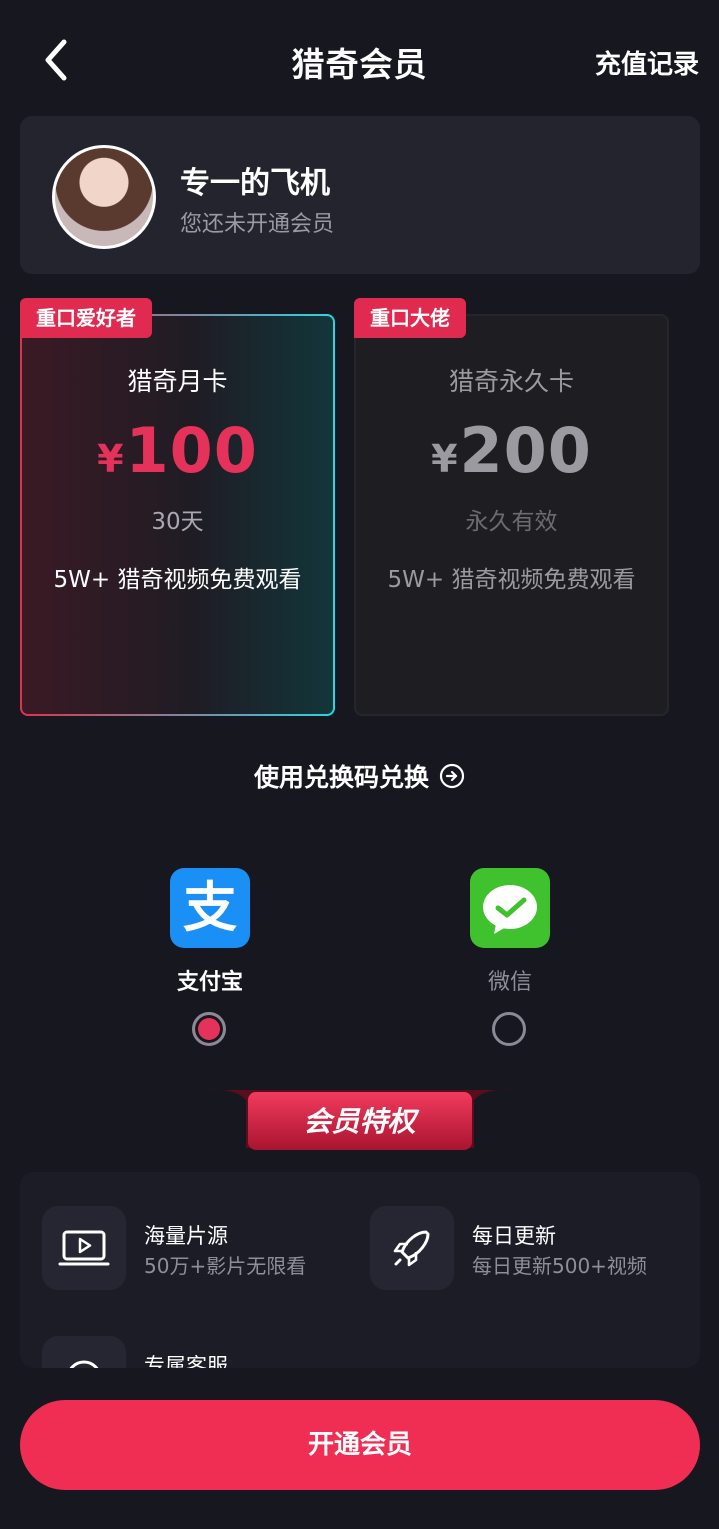 The height and width of the screenshot is (1529, 719). Describe the element at coordinates (84, 1352) in the screenshot. I see `headset-icon` at that location.